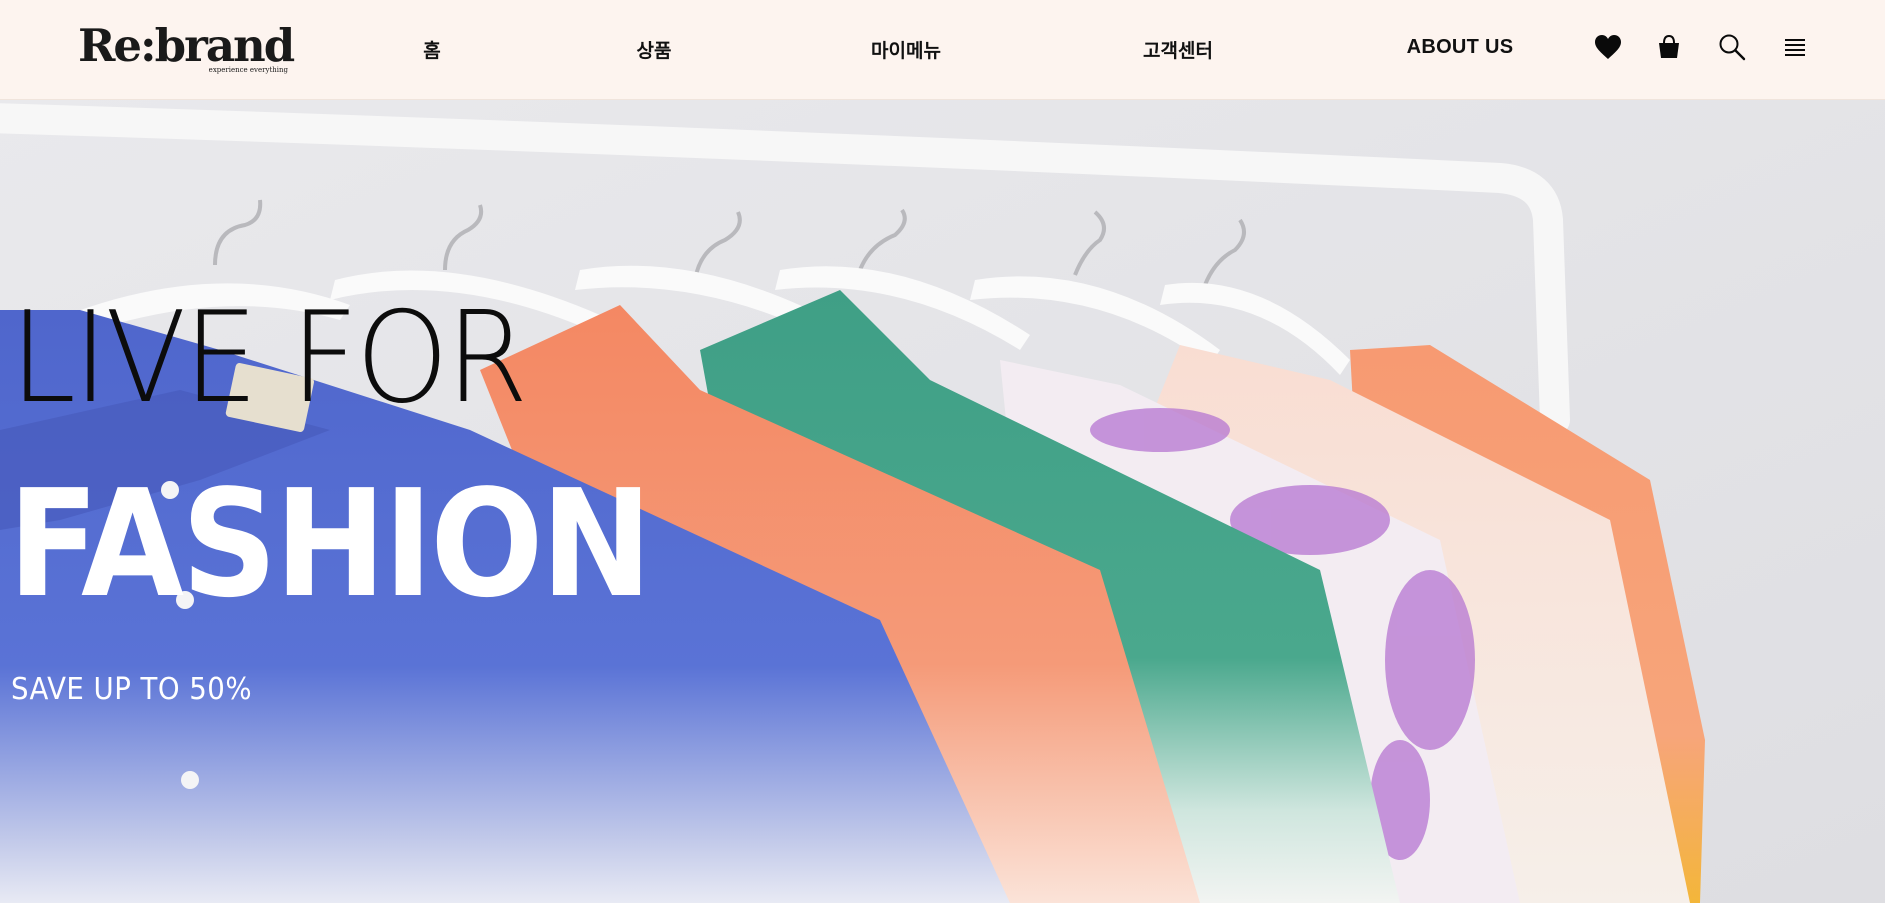  Describe the element at coordinates (132, 689) in the screenshot. I see `hero-promo-text: SAVE UP TO 50%` at that location.